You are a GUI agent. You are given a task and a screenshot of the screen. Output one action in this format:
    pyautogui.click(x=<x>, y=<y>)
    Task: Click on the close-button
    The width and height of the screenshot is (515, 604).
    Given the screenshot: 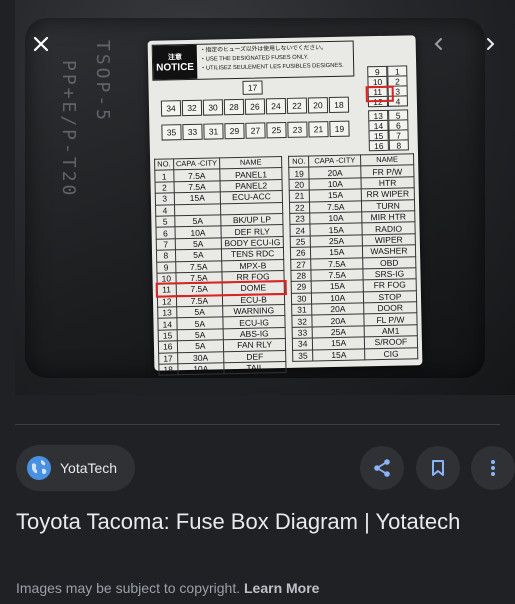 What is the action you would take?
    pyautogui.click(x=41, y=44)
    